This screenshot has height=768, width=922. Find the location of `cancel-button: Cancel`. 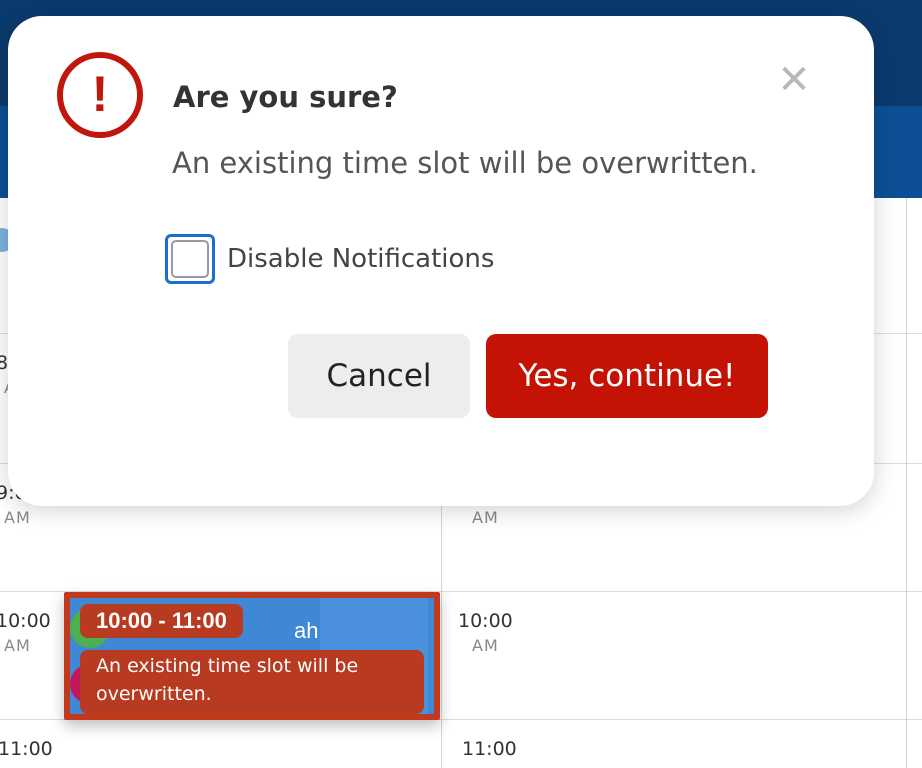

cancel-button: Cancel is located at coordinates (379, 376).